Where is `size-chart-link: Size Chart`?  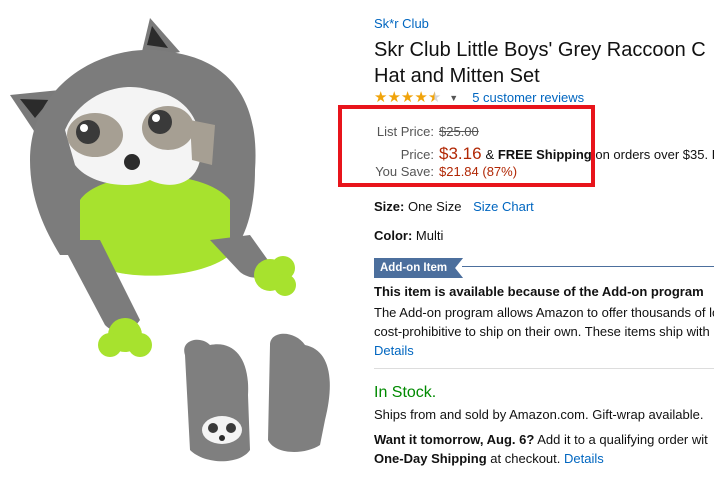
size-chart-link: Size Chart is located at coordinates (503, 206).